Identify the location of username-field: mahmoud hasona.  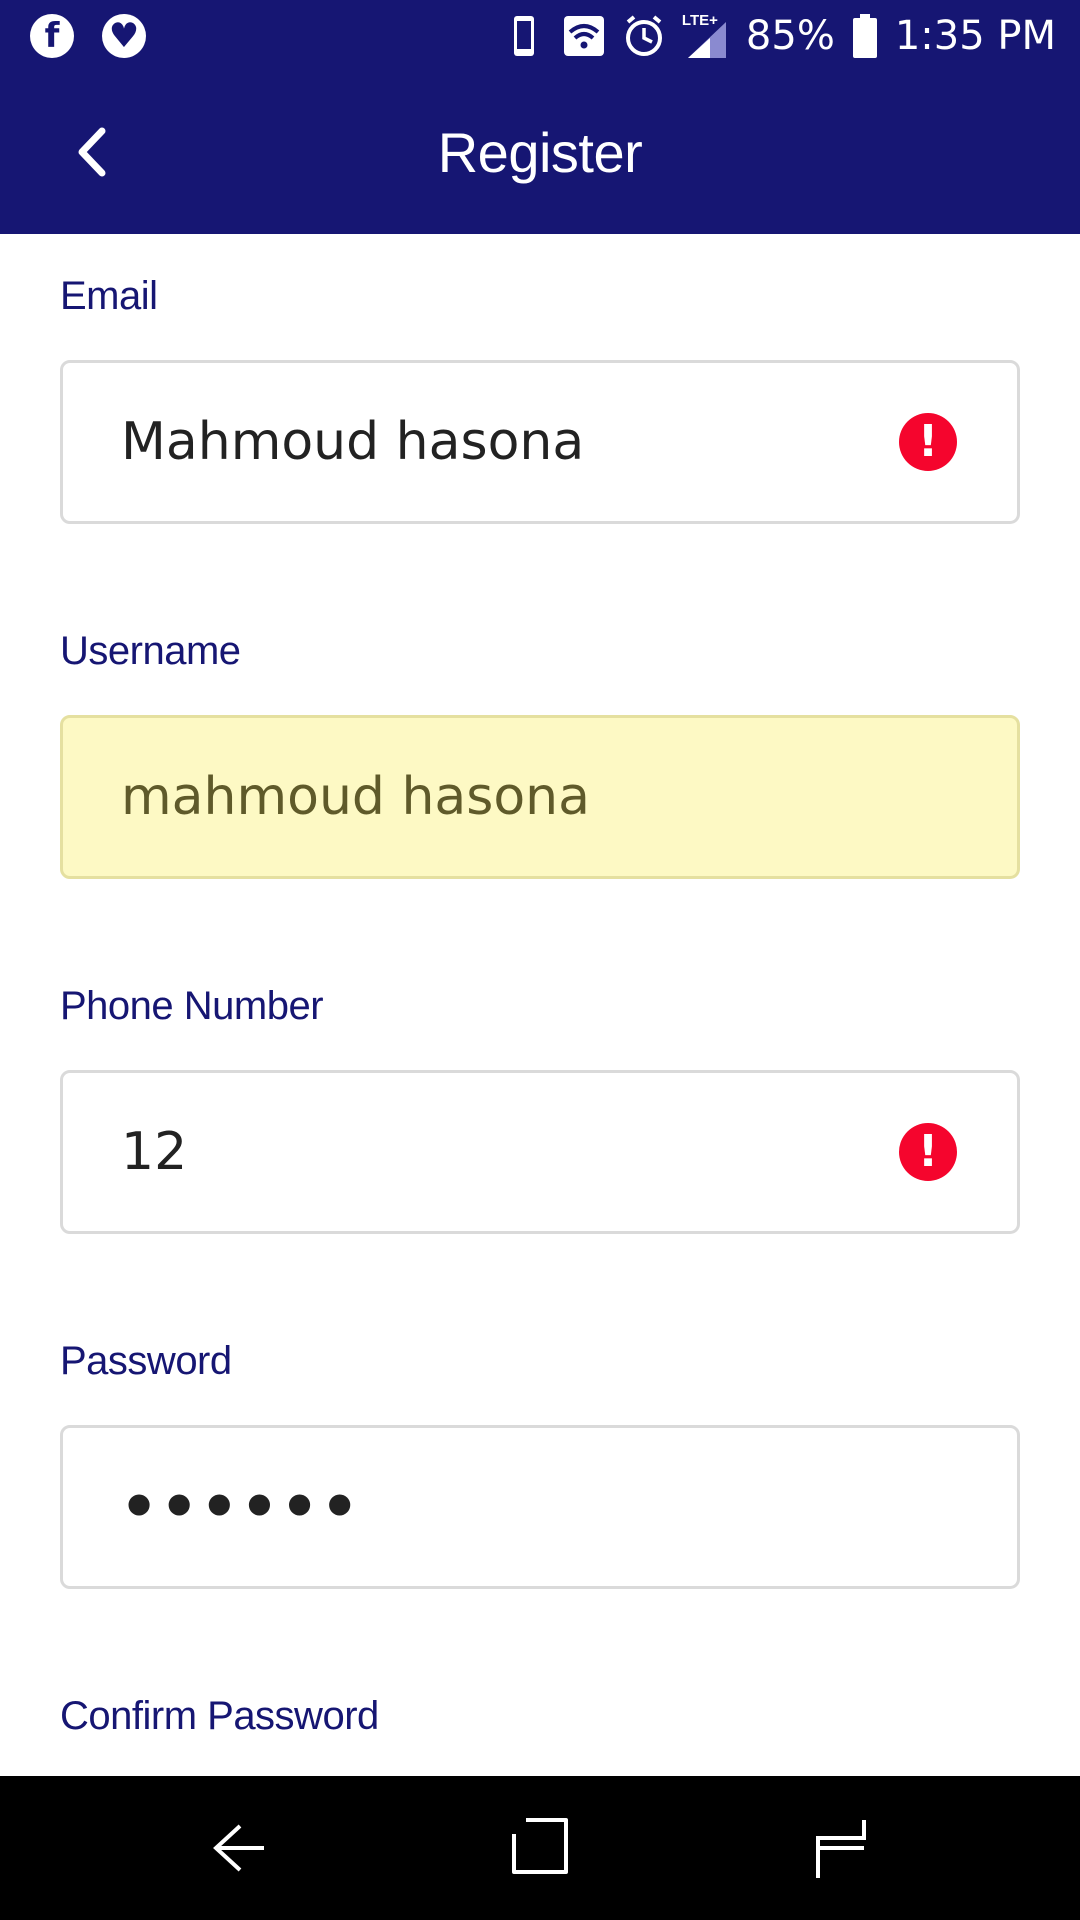
(540, 797).